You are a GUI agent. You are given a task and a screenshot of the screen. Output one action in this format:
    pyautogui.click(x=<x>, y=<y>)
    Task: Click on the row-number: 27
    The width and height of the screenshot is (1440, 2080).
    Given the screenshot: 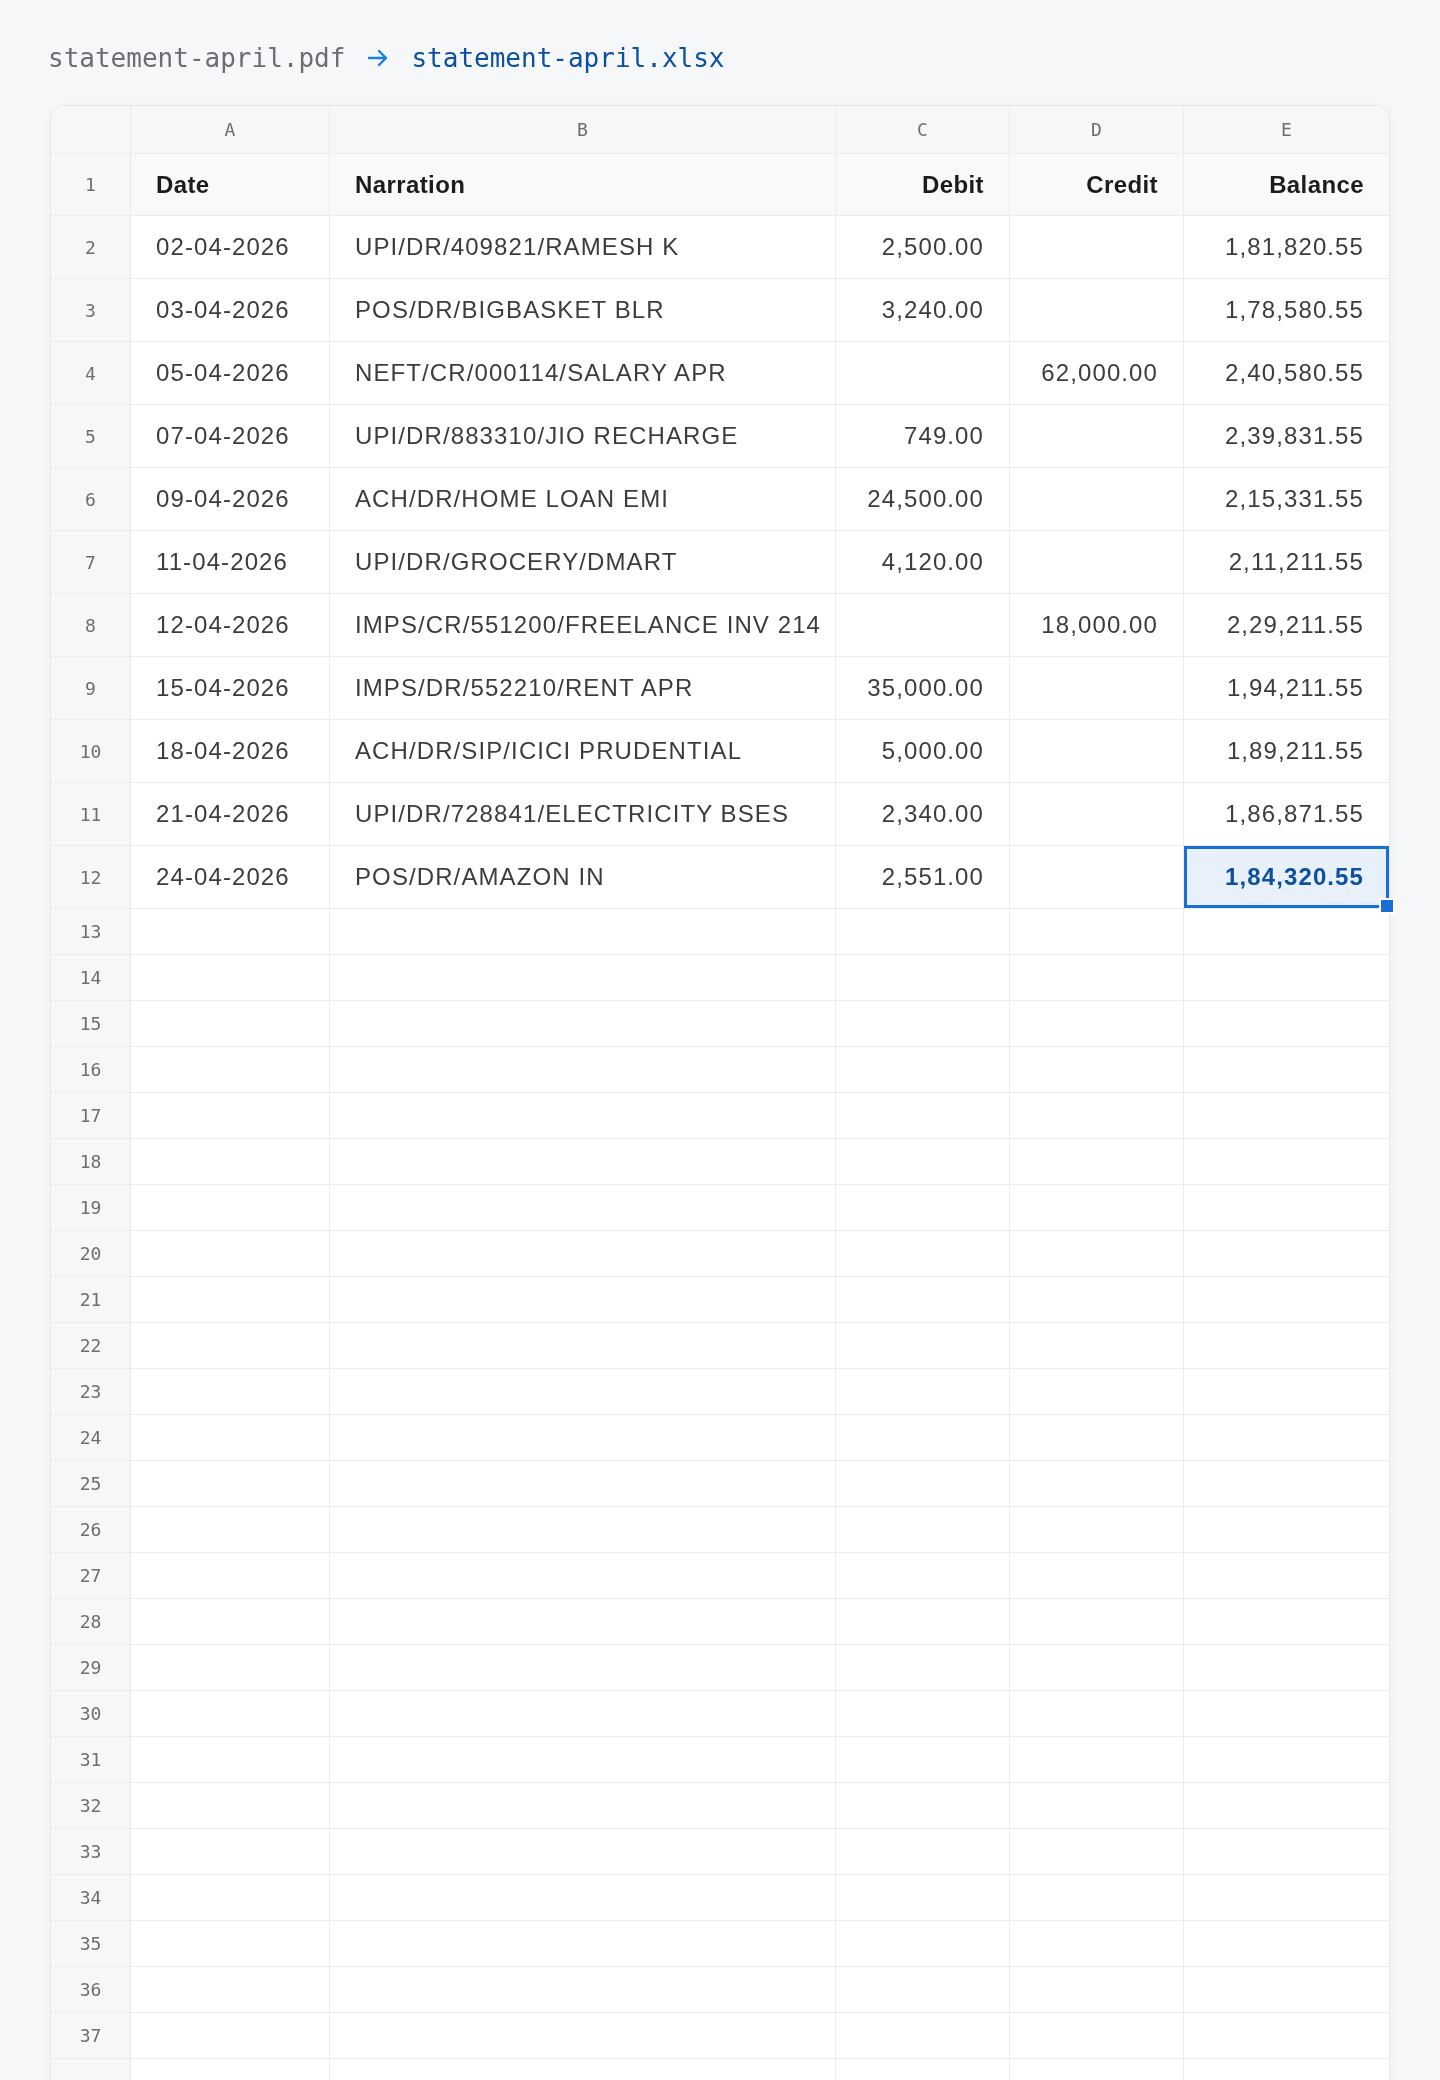 What is the action you would take?
    pyautogui.click(x=91, y=1575)
    